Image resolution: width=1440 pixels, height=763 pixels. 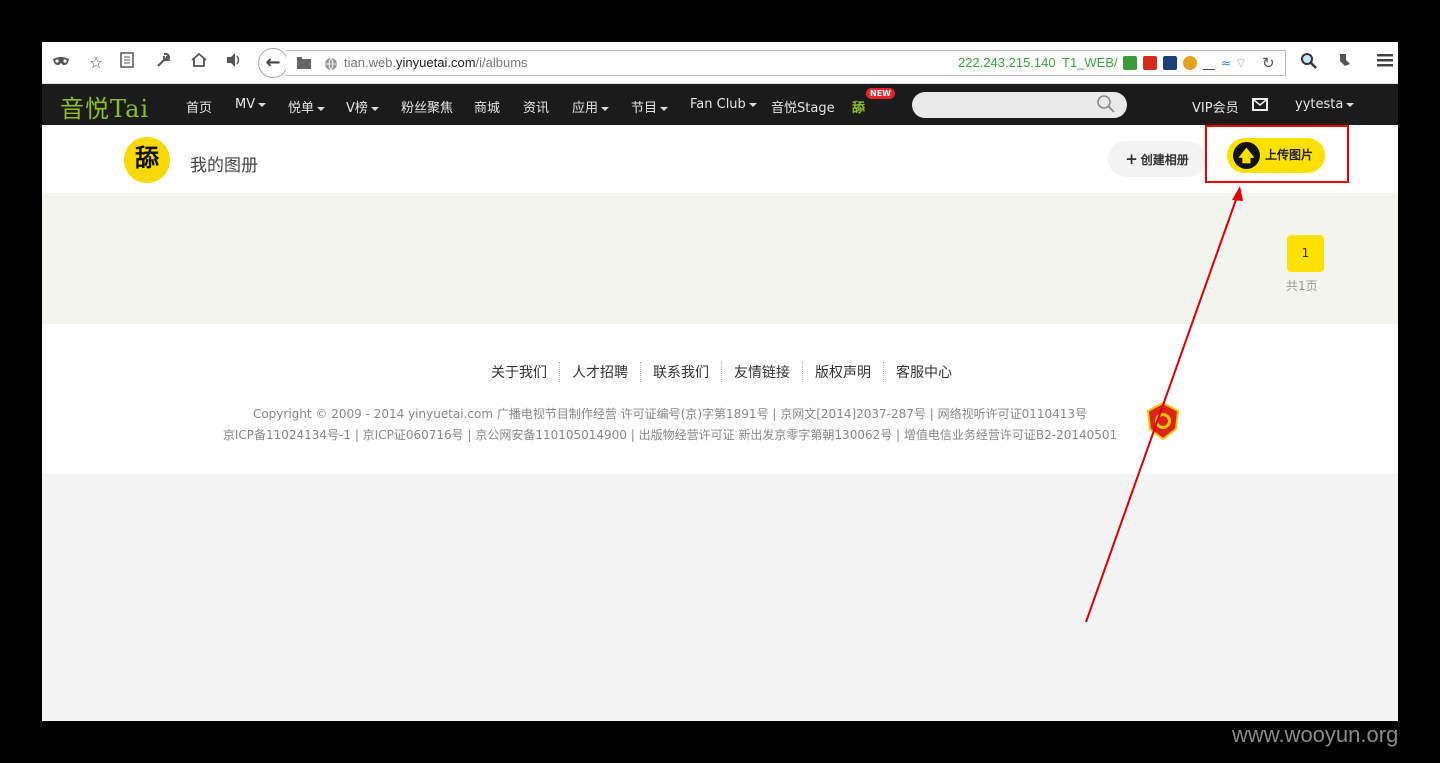 What do you see at coordinates (1215, 106) in the screenshot?
I see `vip-link: VIP会员` at bounding box center [1215, 106].